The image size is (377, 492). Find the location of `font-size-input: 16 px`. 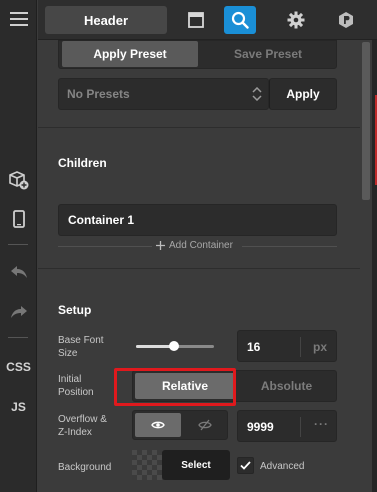

font-size-input: 16 px is located at coordinates (287, 346).